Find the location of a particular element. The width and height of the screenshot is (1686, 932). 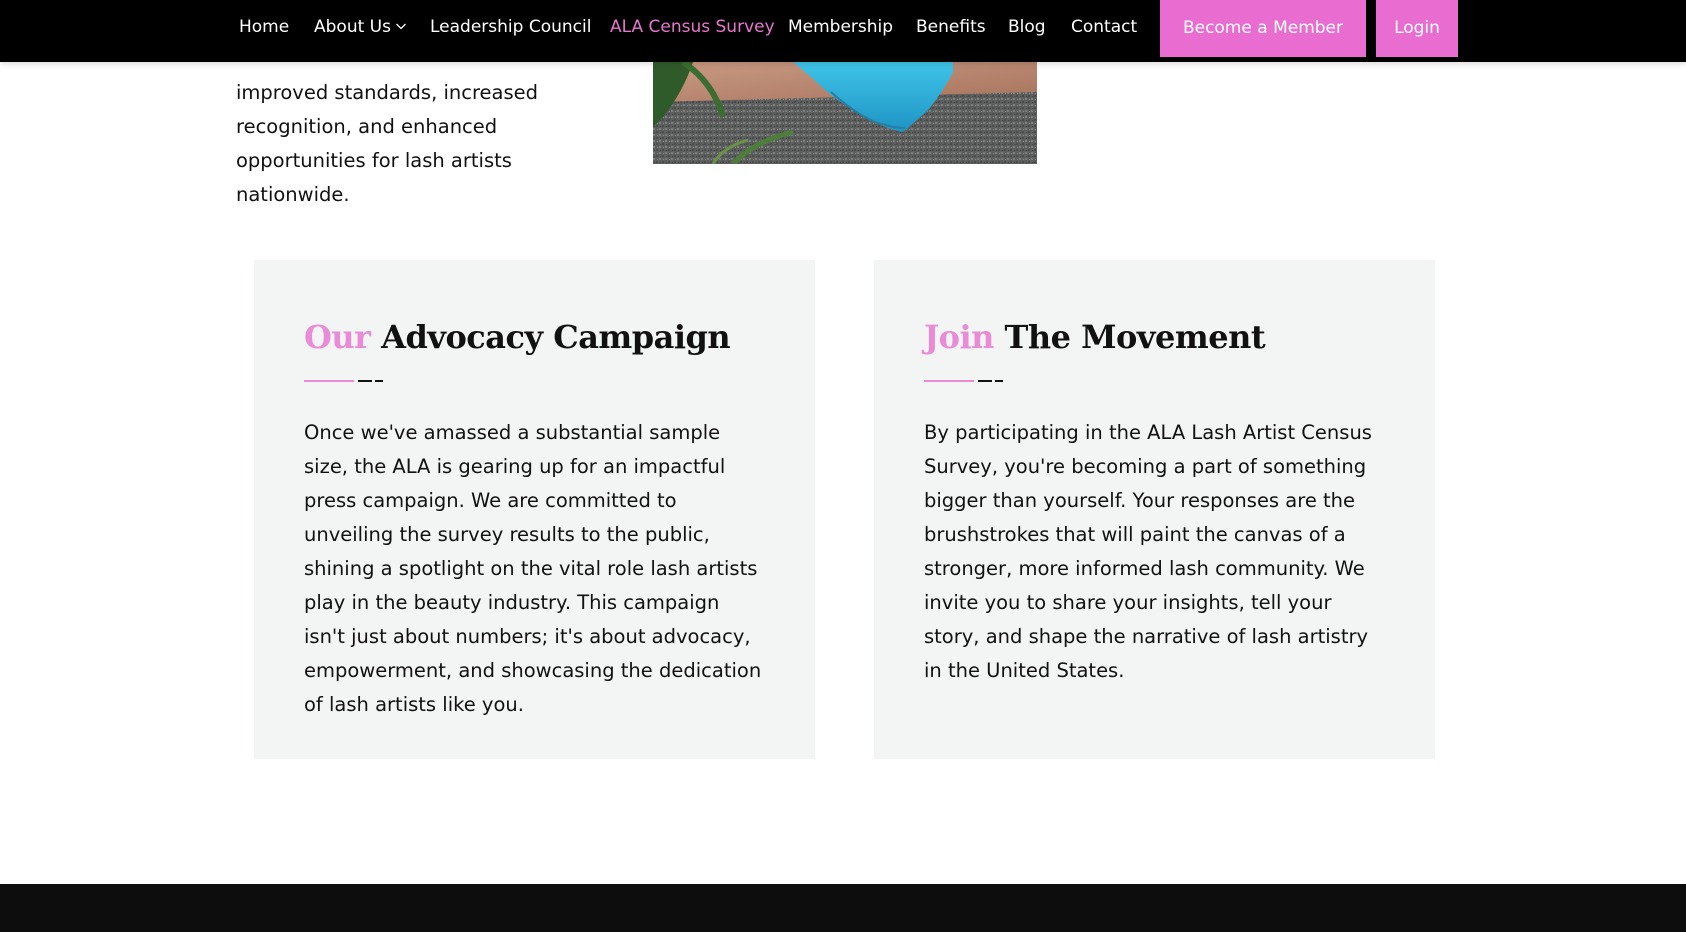

join-the-movement-title: Join The Movement is located at coordinates (1095, 337).